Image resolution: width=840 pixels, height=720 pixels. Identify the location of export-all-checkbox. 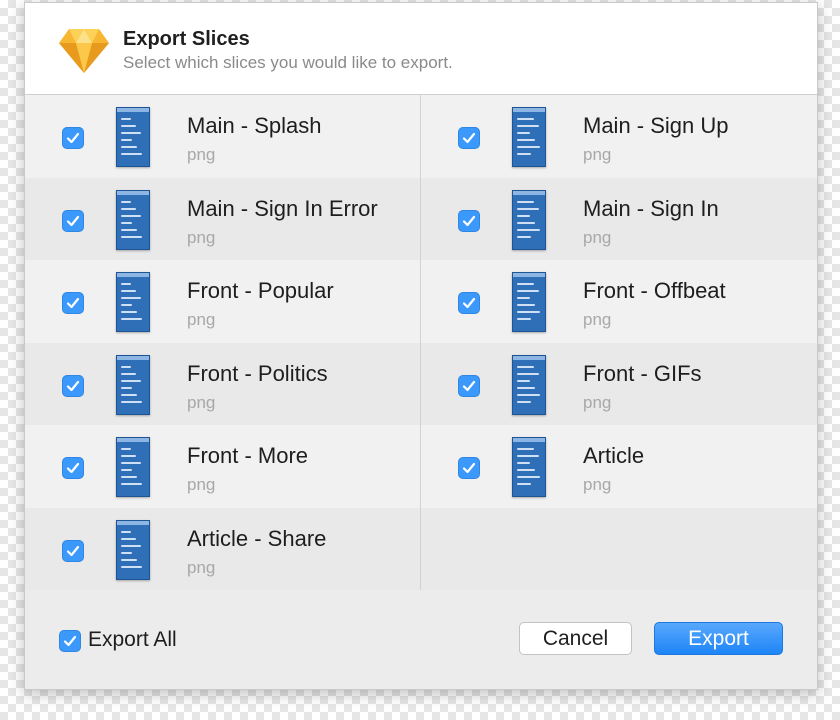
(70, 641).